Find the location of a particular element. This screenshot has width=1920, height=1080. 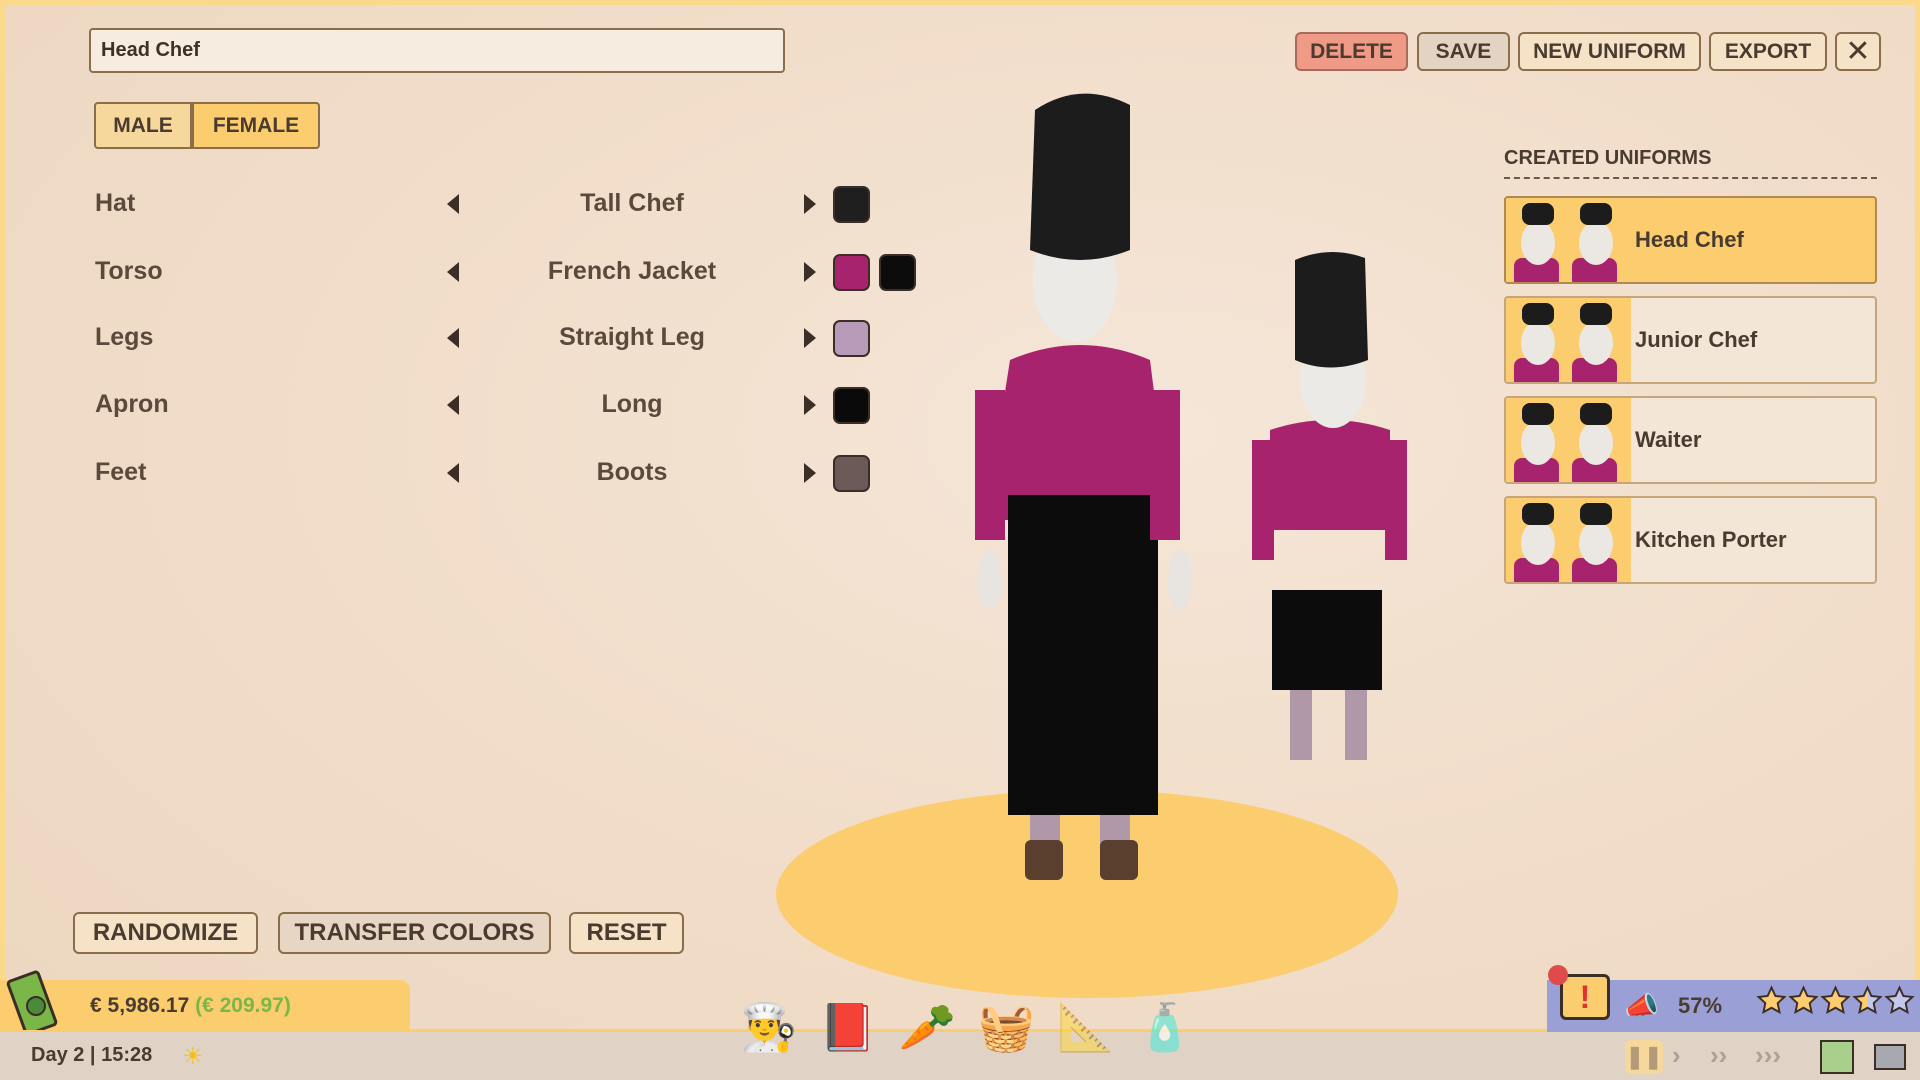

preview-platform is located at coordinates (1087, 894).